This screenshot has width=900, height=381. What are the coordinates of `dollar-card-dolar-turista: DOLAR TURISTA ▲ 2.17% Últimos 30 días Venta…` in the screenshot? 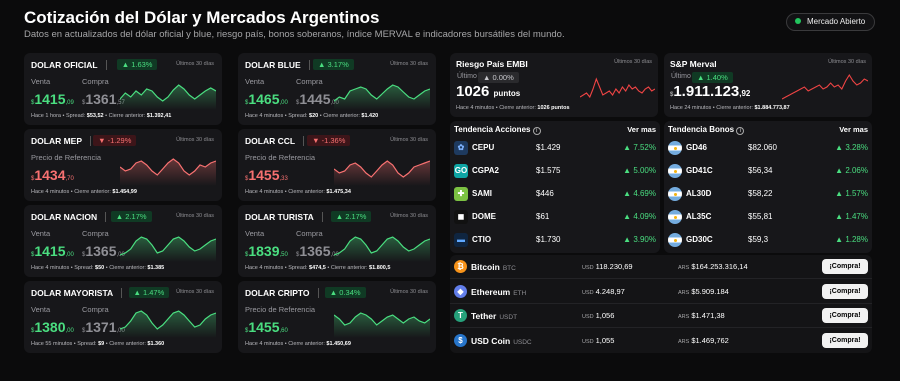 It's located at (337, 241).